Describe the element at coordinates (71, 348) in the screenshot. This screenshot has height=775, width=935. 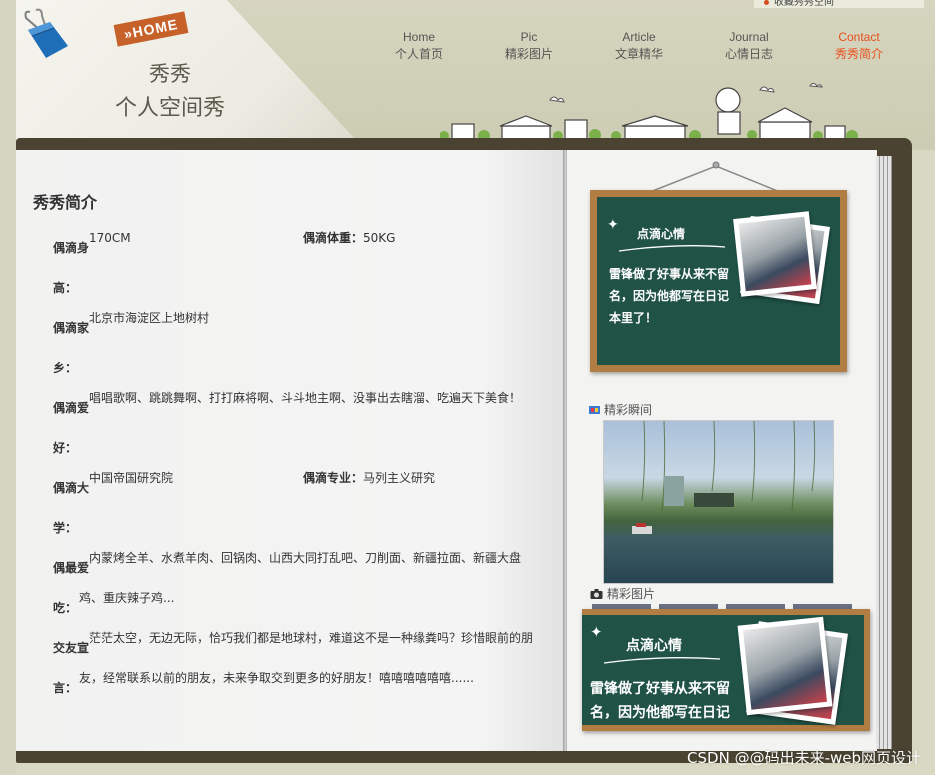
I see `hometown-label: 偶滴家乡：` at that location.